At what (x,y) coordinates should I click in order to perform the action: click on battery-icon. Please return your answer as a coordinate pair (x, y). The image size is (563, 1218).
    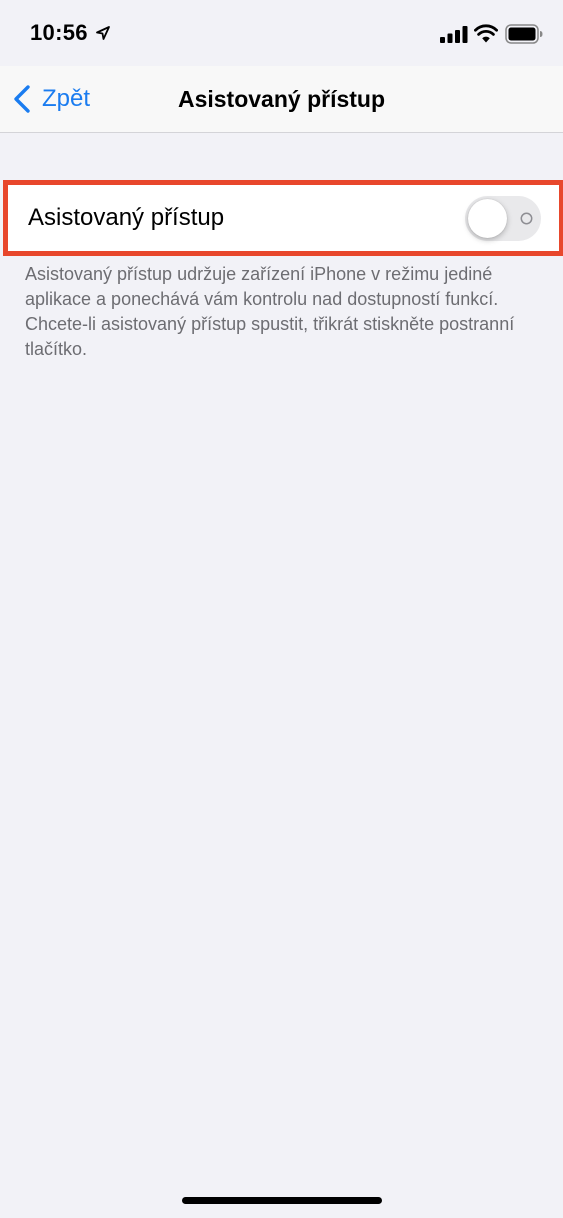
    Looking at the image, I should click on (524, 34).